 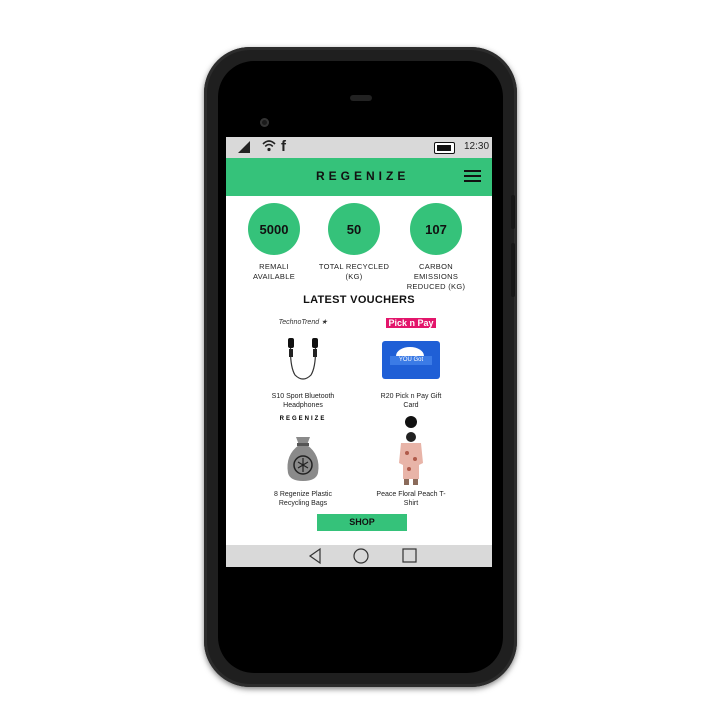 What do you see at coordinates (303, 401) in the screenshot?
I see `voucher-name: S10 Sport Bluetooth Headphones` at bounding box center [303, 401].